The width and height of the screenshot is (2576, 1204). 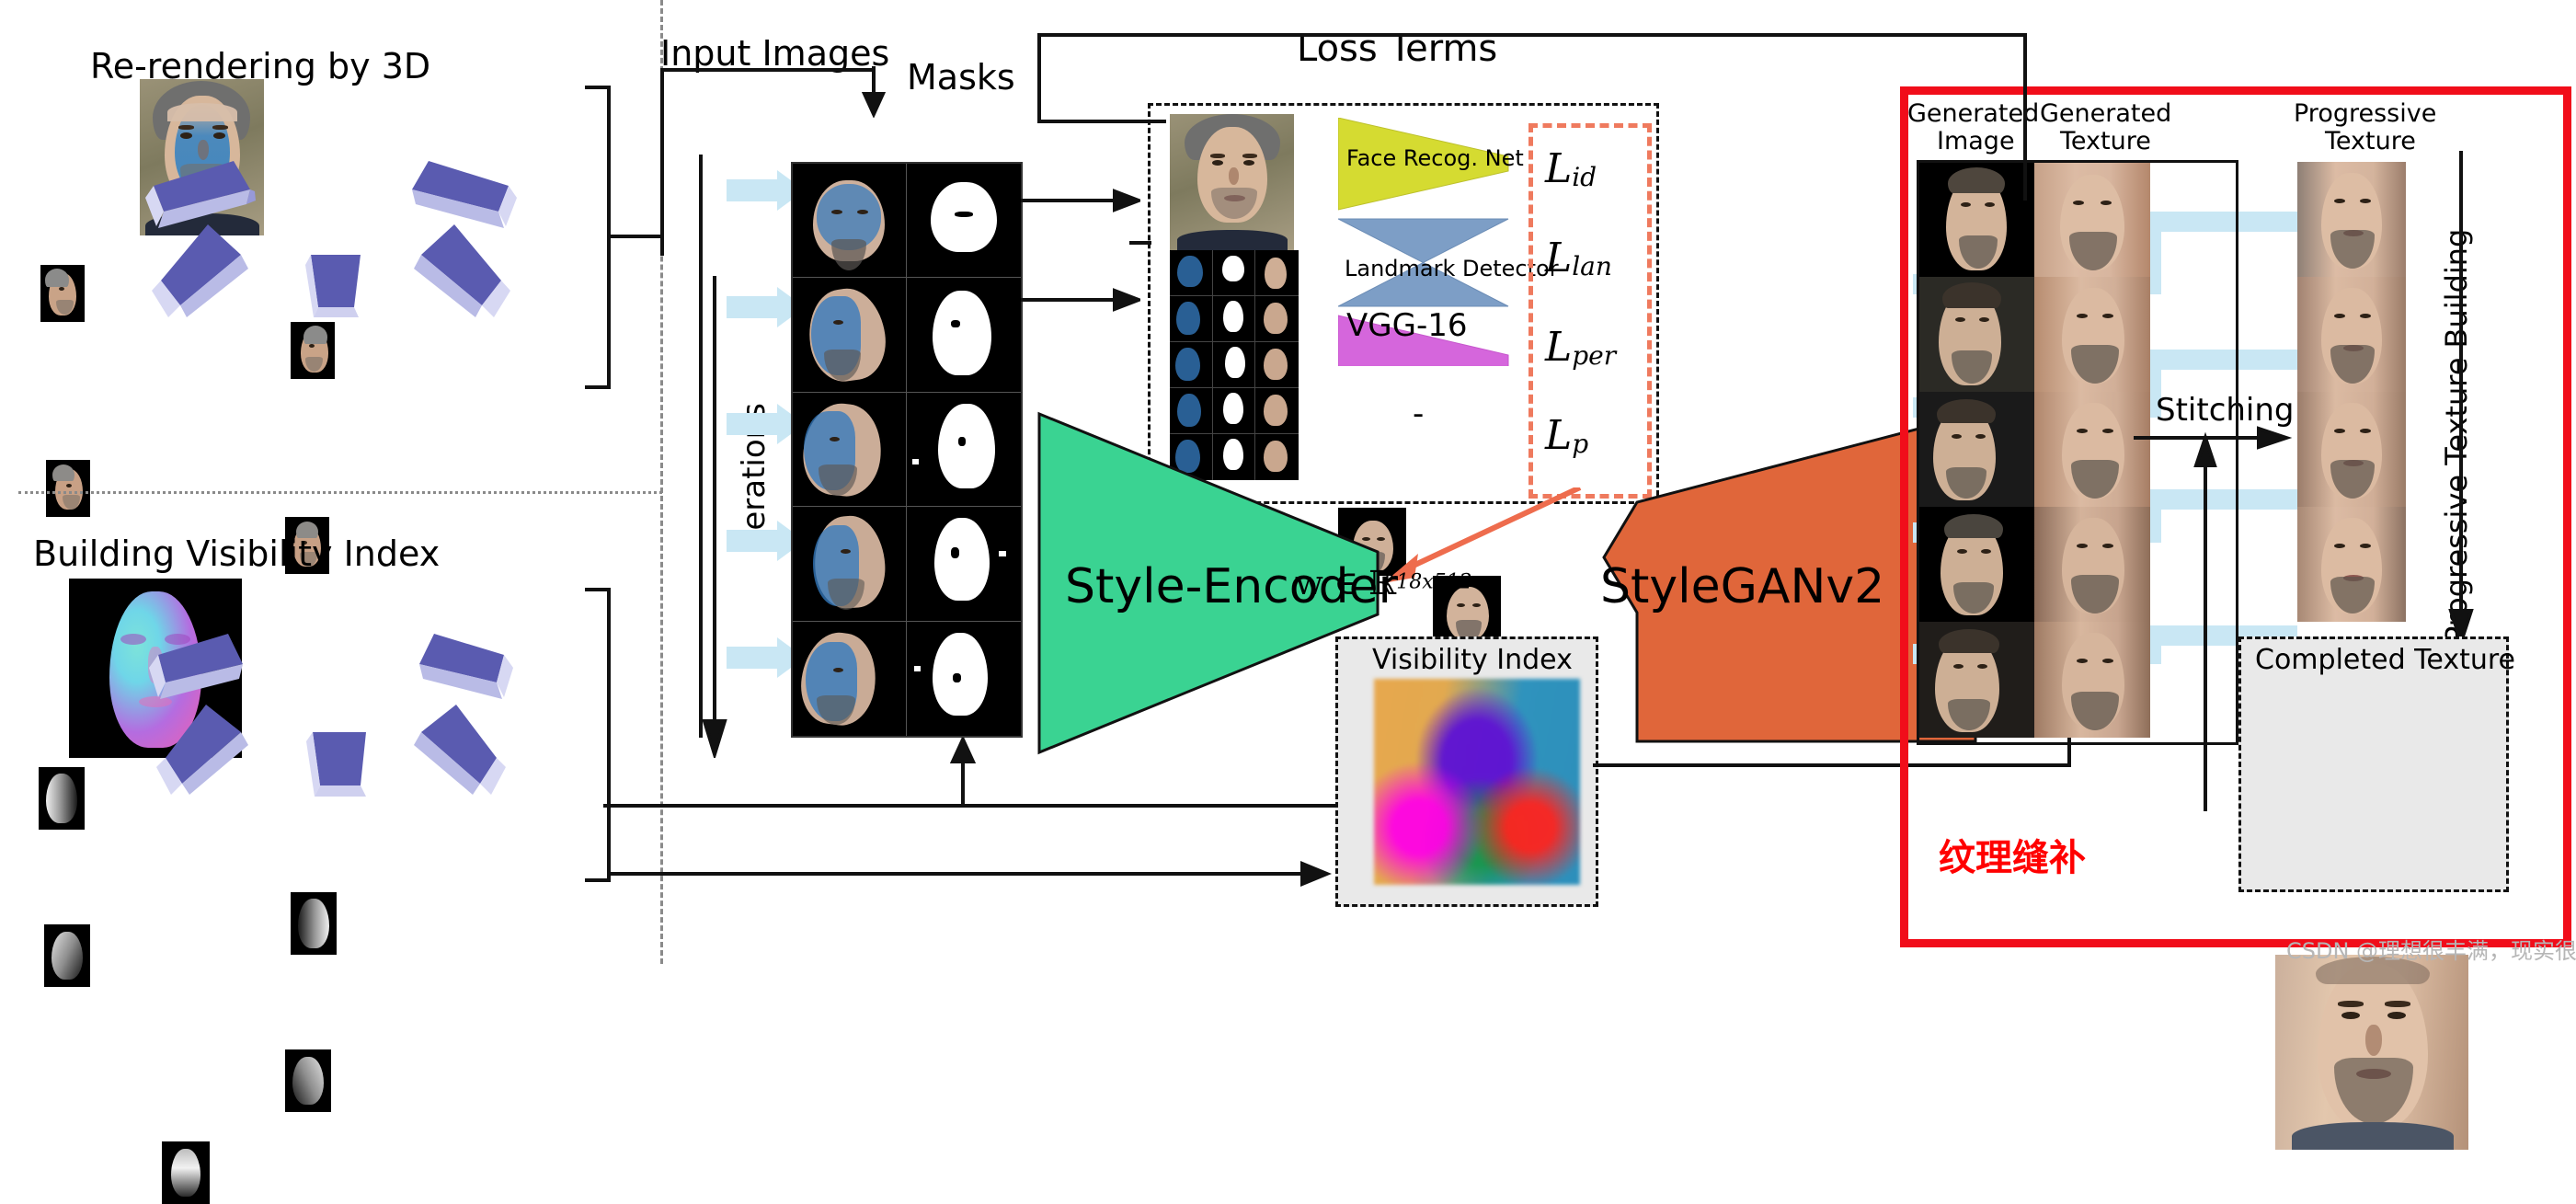 I want to click on masks-grid, so click(x=907, y=450).